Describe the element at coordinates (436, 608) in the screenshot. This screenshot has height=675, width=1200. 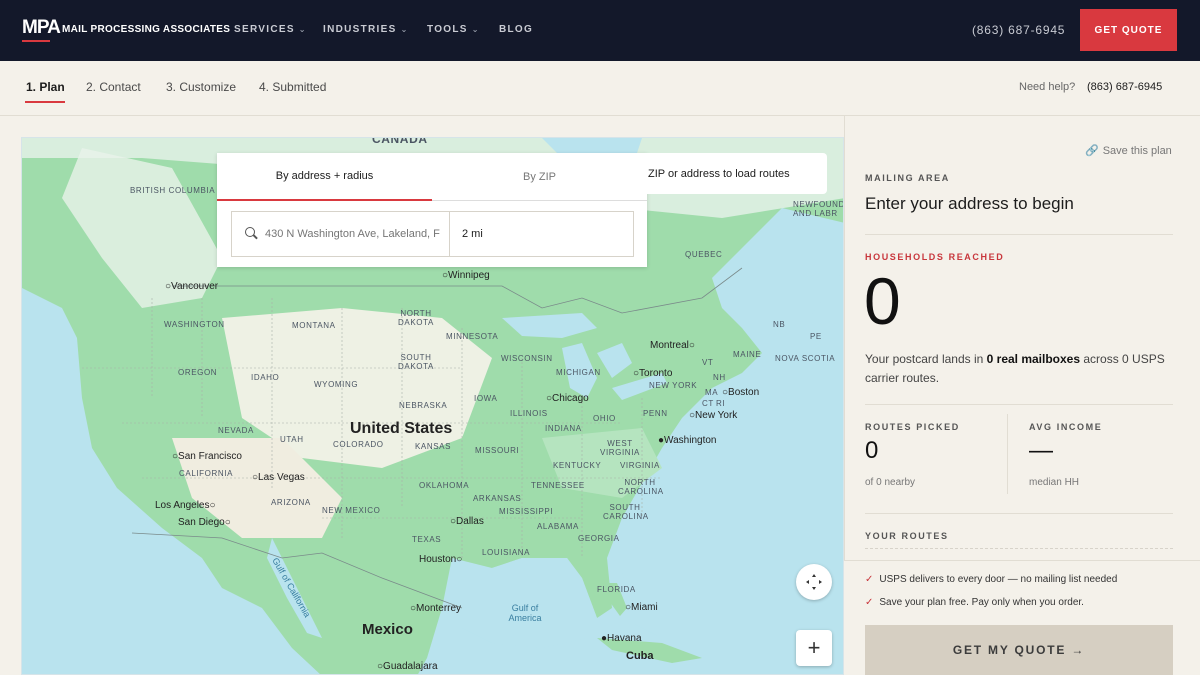
I see `city-monterrey: ○Monterrey` at that location.